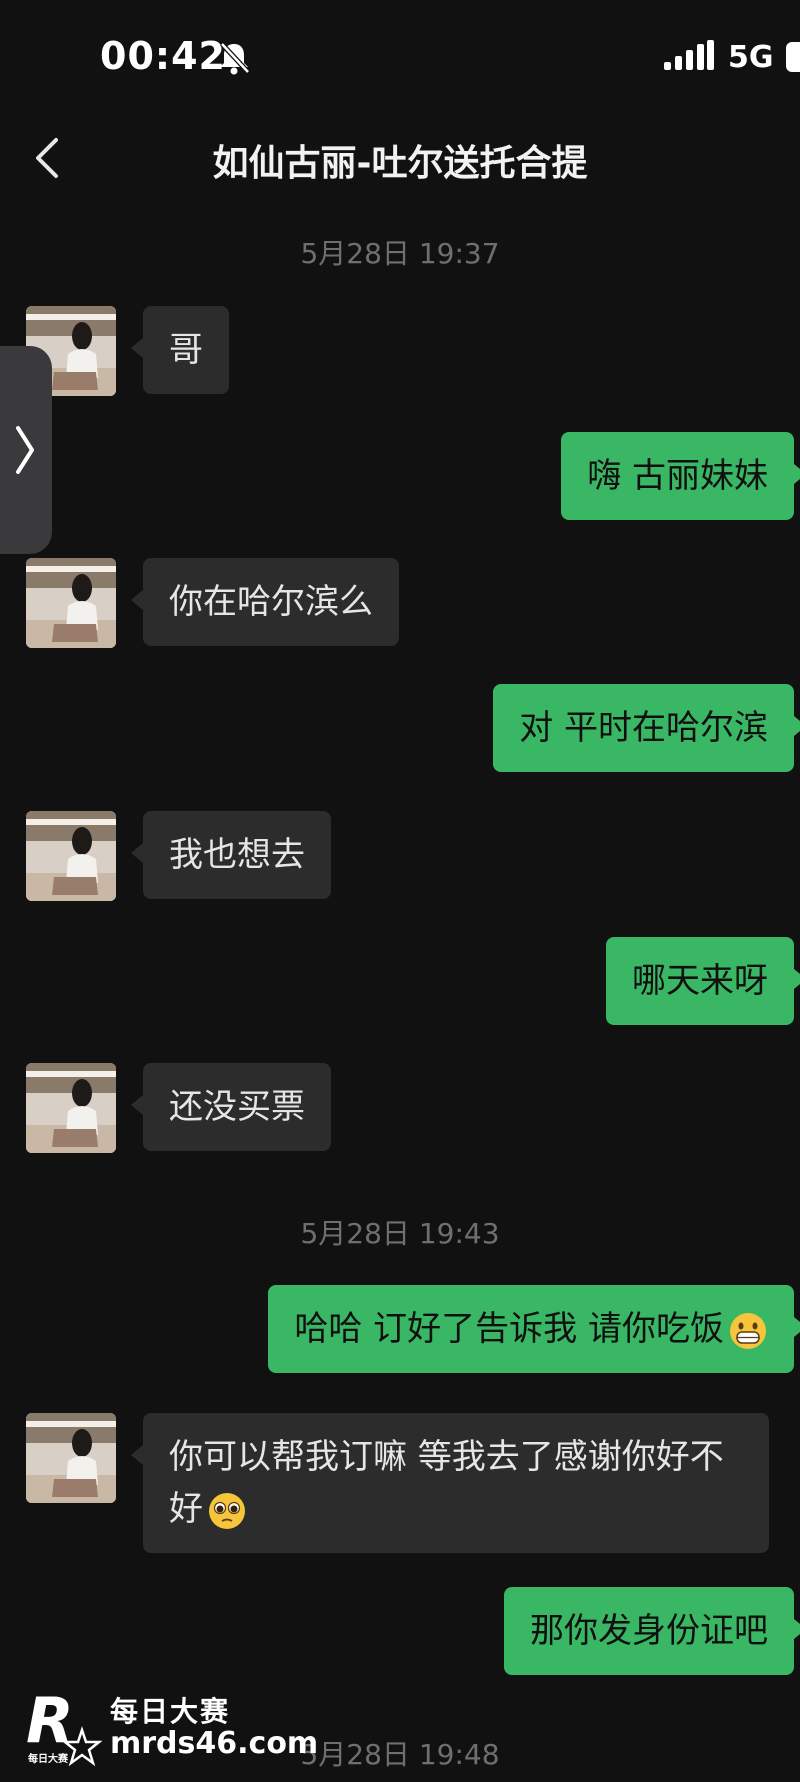 The height and width of the screenshot is (1782, 800). I want to click on message-bubble-incoming: 你在哈尔滨么, so click(265, 602).